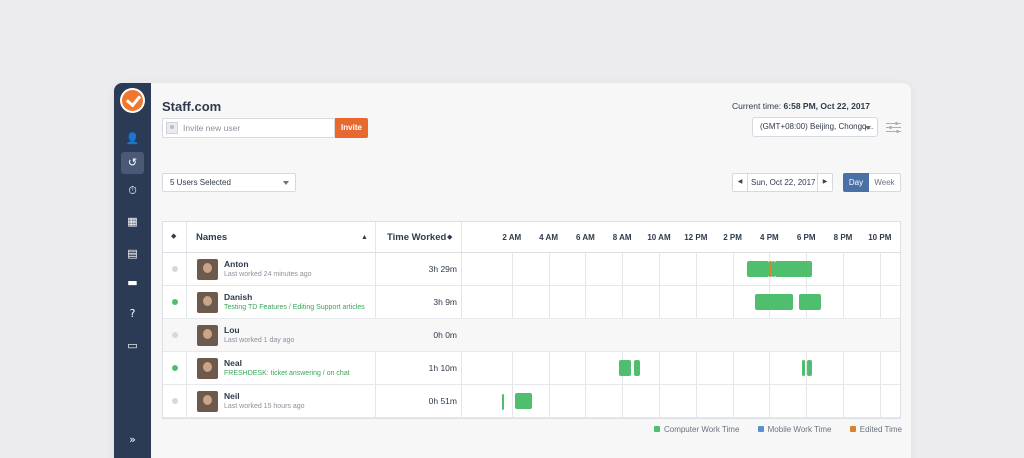 This screenshot has width=1024, height=458. Describe the element at coordinates (233, 363) in the screenshot. I see `user-name: Neal` at that location.